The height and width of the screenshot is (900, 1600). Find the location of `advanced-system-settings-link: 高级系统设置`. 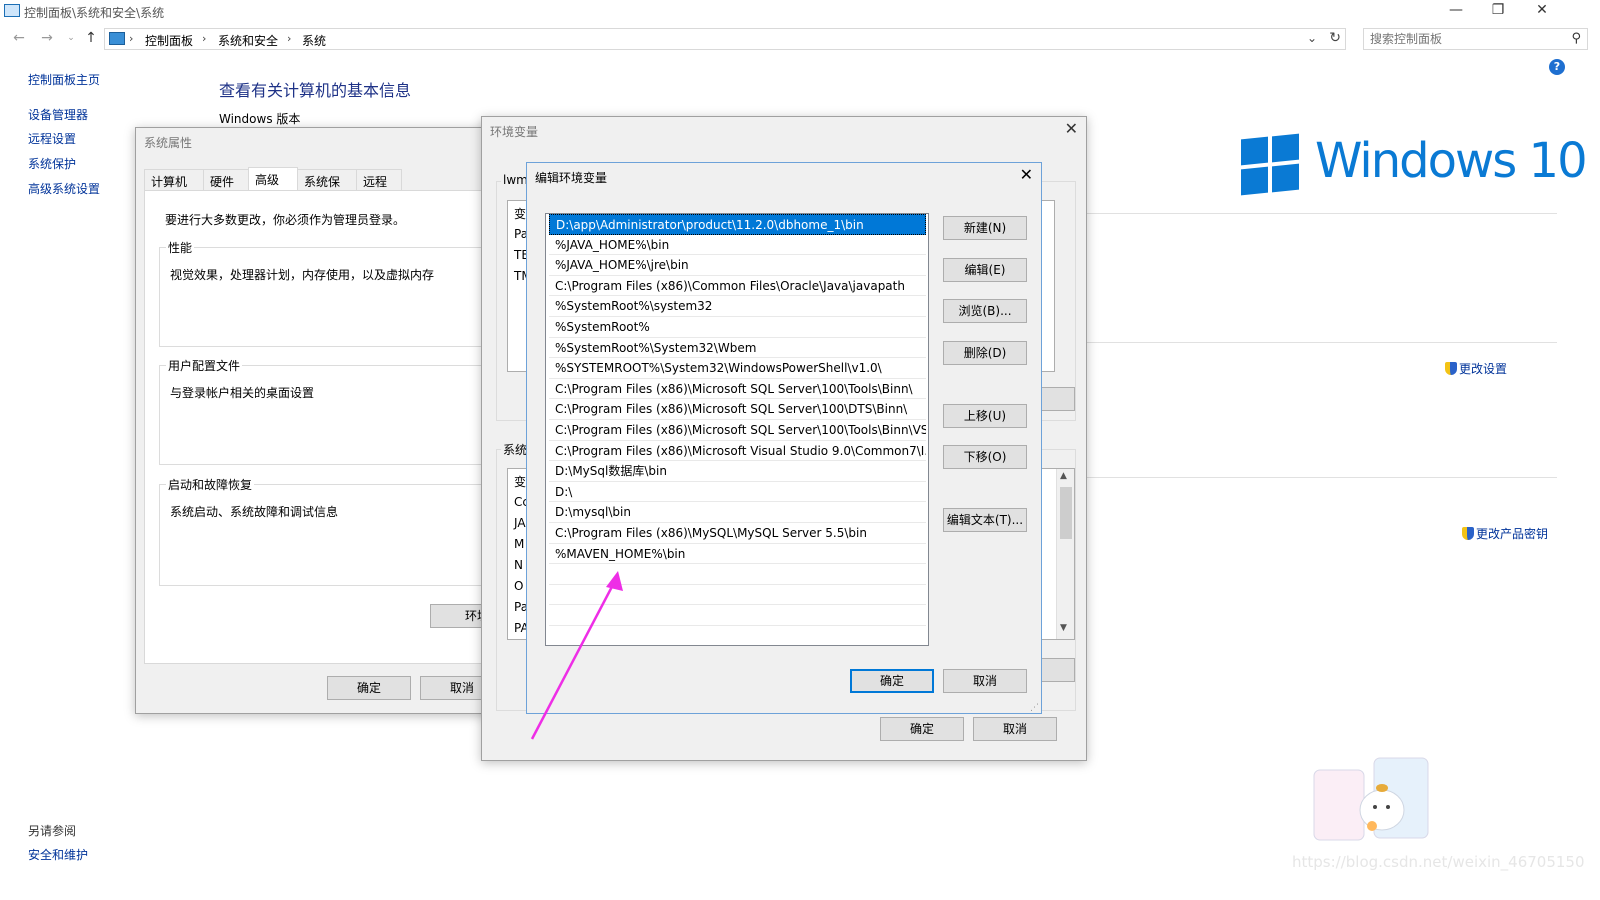

advanced-system-settings-link: 高级系统设置 is located at coordinates (64, 188).